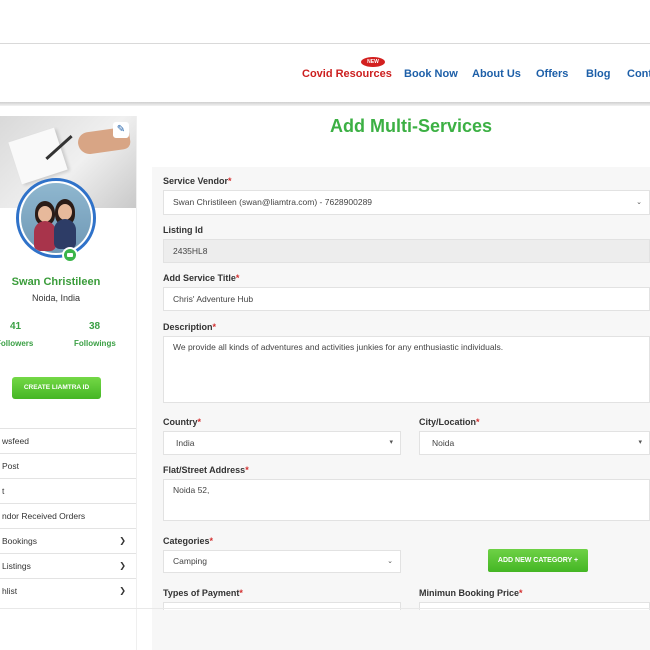 This screenshot has height=650, width=650. I want to click on listing-id-label: Listing Id, so click(183, 230).